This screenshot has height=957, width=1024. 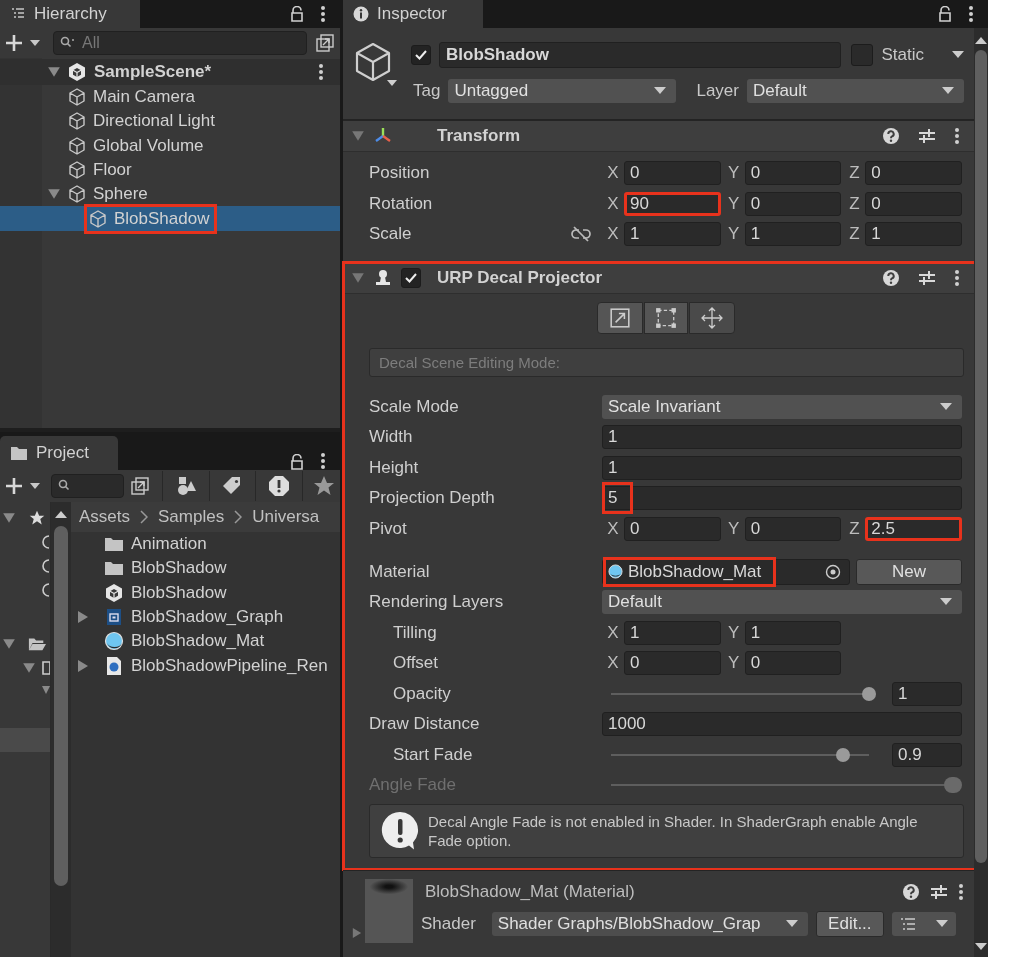 I want to click on object-name-field: BlobShadow, so click(x=640, y=55).